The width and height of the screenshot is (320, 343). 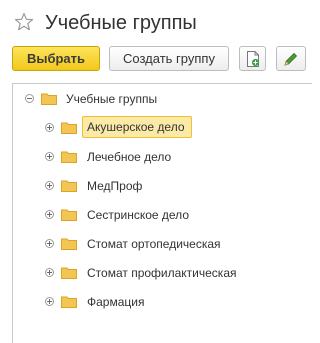 What do you see at coordinates (137, 127) in the screenshot?
I see `tree-item-label: Акушерское дело` at bounding box center [137, 127].